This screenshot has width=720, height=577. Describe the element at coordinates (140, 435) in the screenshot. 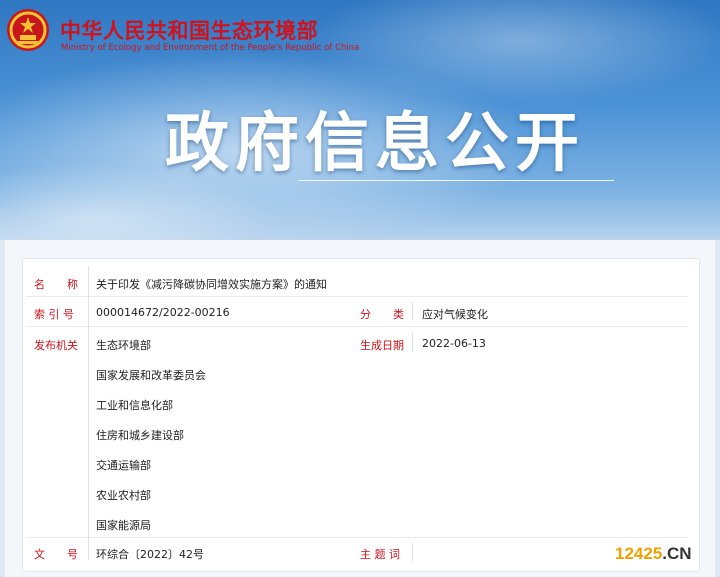

I see `issuer-item: 住房和城乡建设部` at that location.